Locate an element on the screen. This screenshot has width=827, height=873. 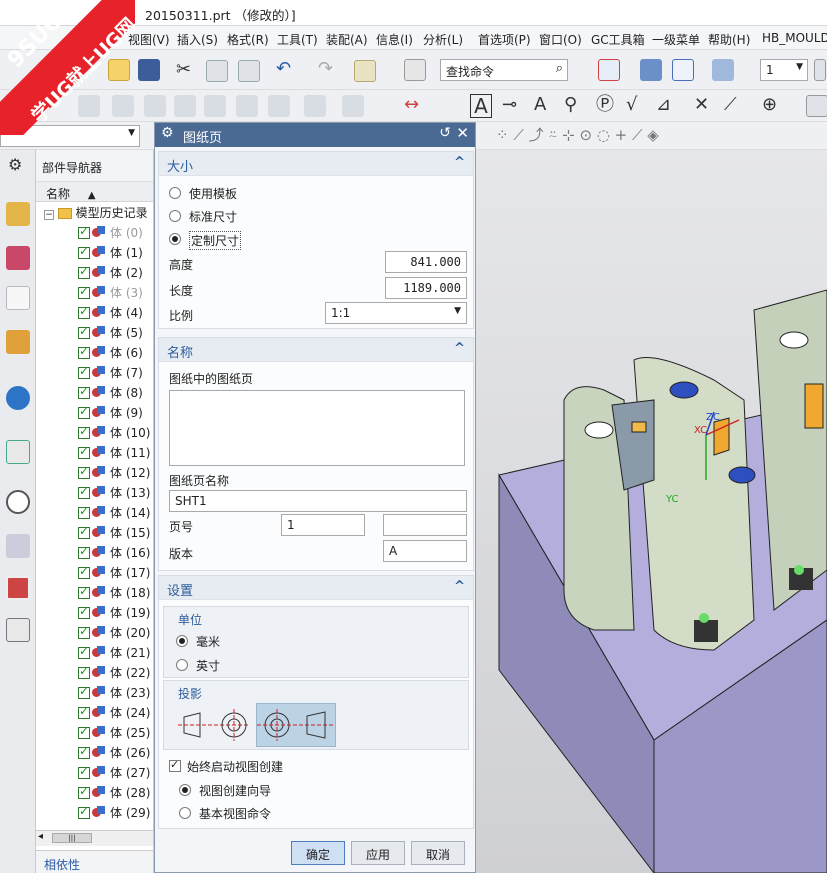
intersection-icon: ⟋ is located at coordinates (730, 105).